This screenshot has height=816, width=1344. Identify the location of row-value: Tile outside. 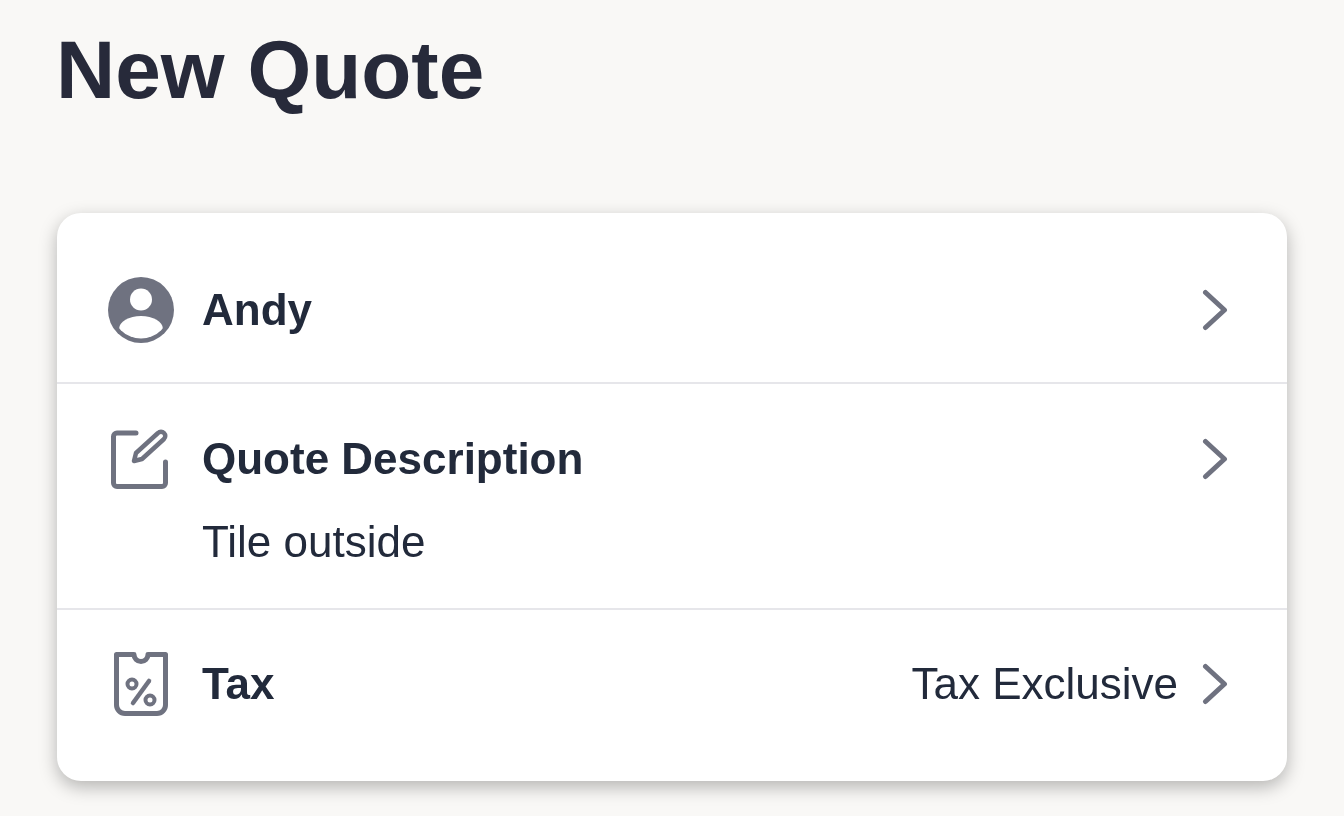
(314, 542).